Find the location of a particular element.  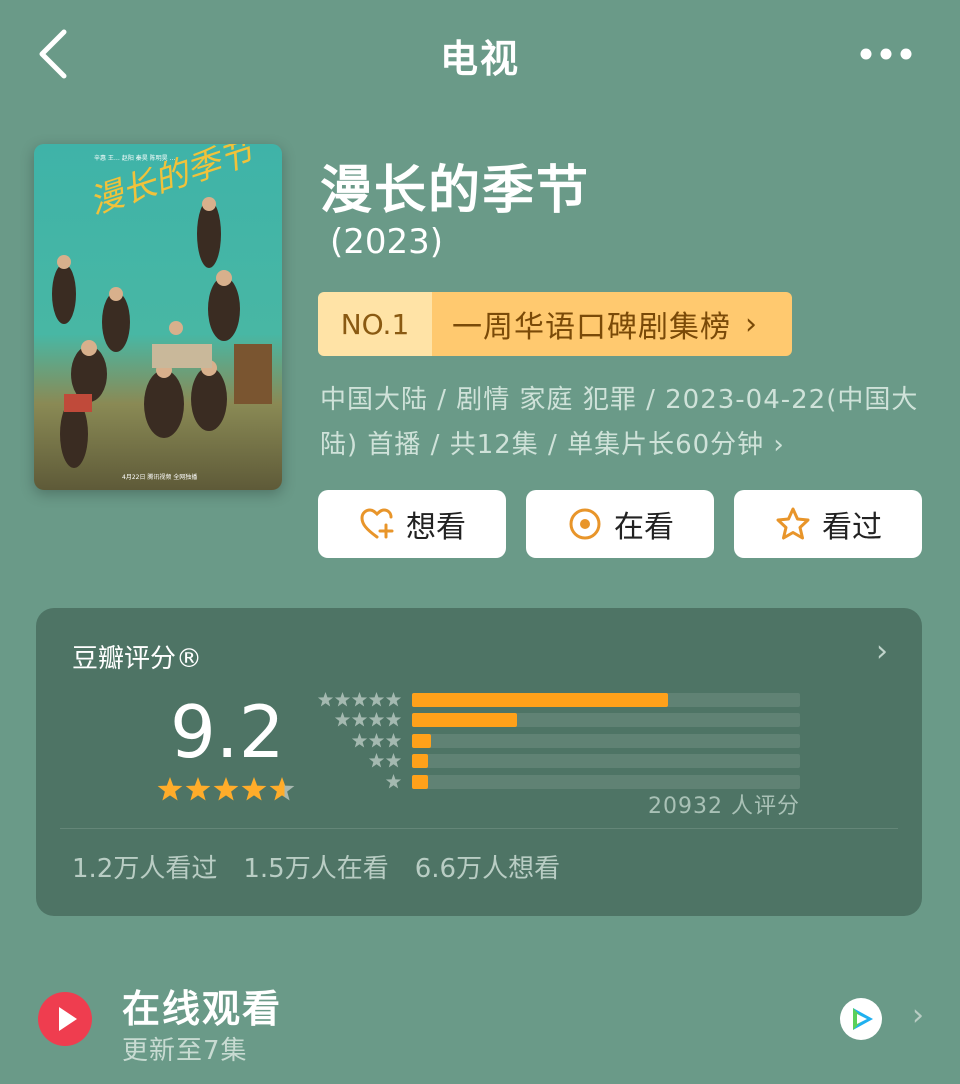

online-watch-subtitle: 更新至7集 is located at coordinates (185, 1051).